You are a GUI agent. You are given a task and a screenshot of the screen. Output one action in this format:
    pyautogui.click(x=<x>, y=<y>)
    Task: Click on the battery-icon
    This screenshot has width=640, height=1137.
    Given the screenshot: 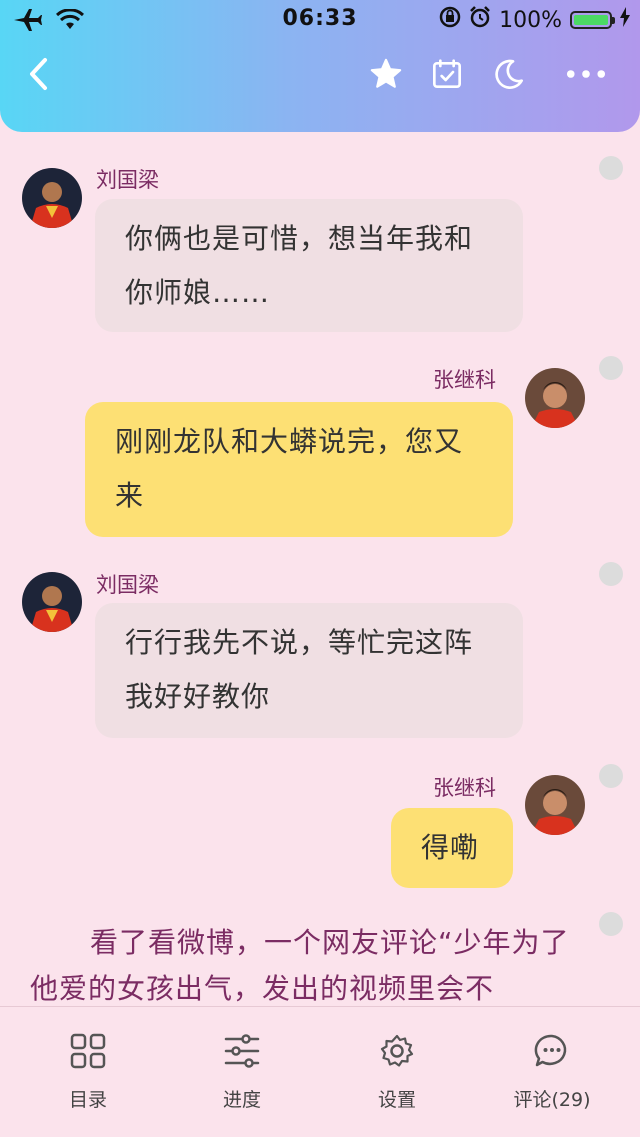 What is the action you would take?
    pyautogui.click(x=592, y=20)
    